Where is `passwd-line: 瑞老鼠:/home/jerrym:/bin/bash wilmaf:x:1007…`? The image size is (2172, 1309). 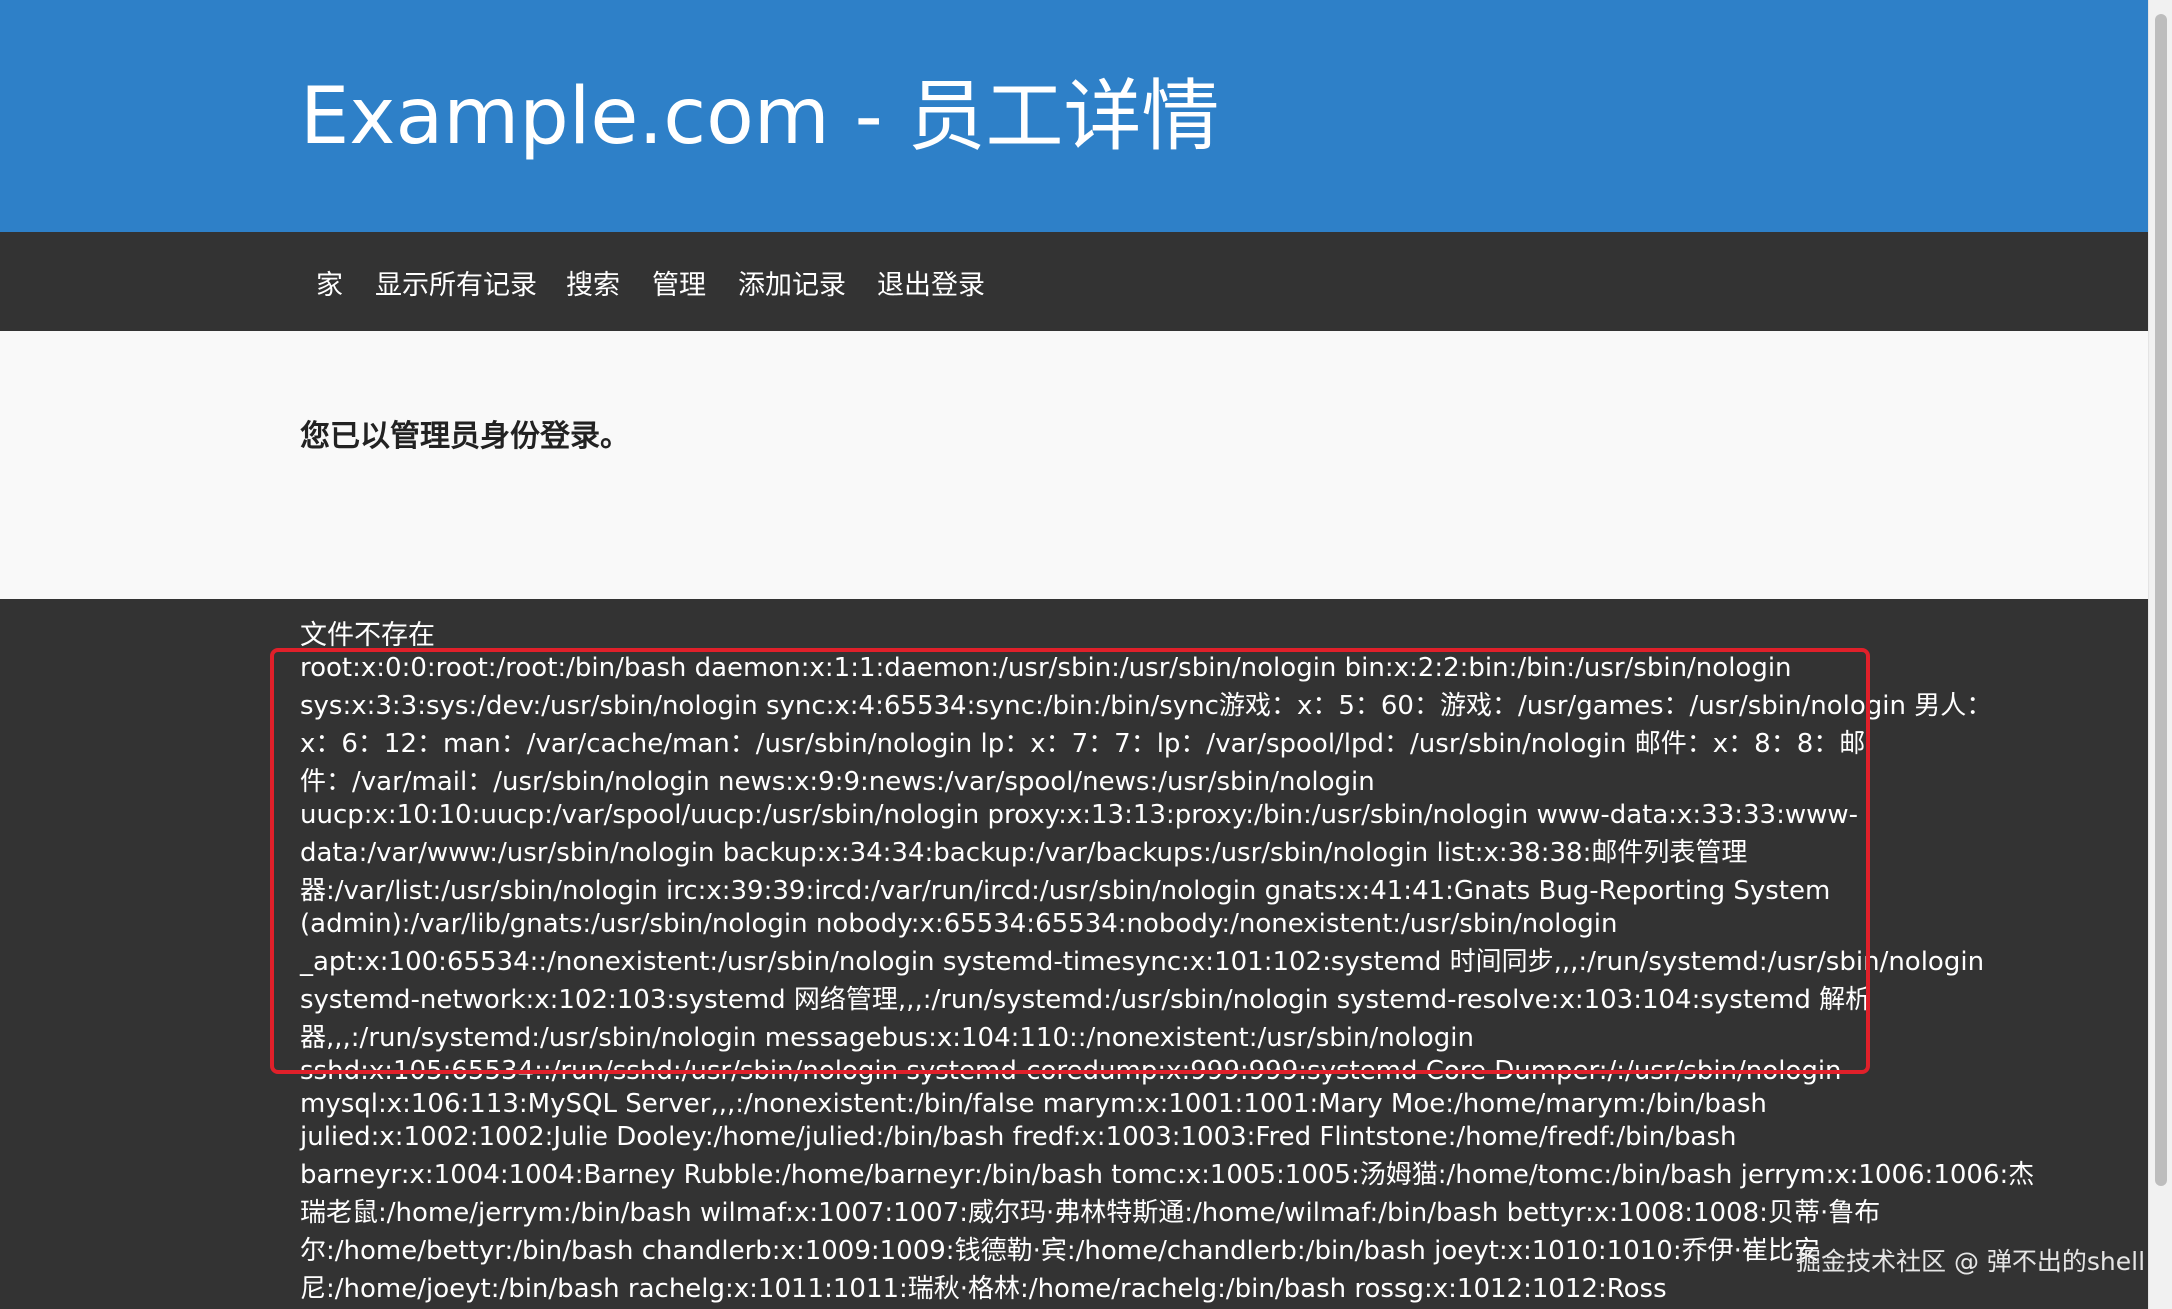
passwd-line: 瑞老鼠:/home/jerrym:/bin/bash wilmaf:x:1007… is located at coordinates (1090, 1213).